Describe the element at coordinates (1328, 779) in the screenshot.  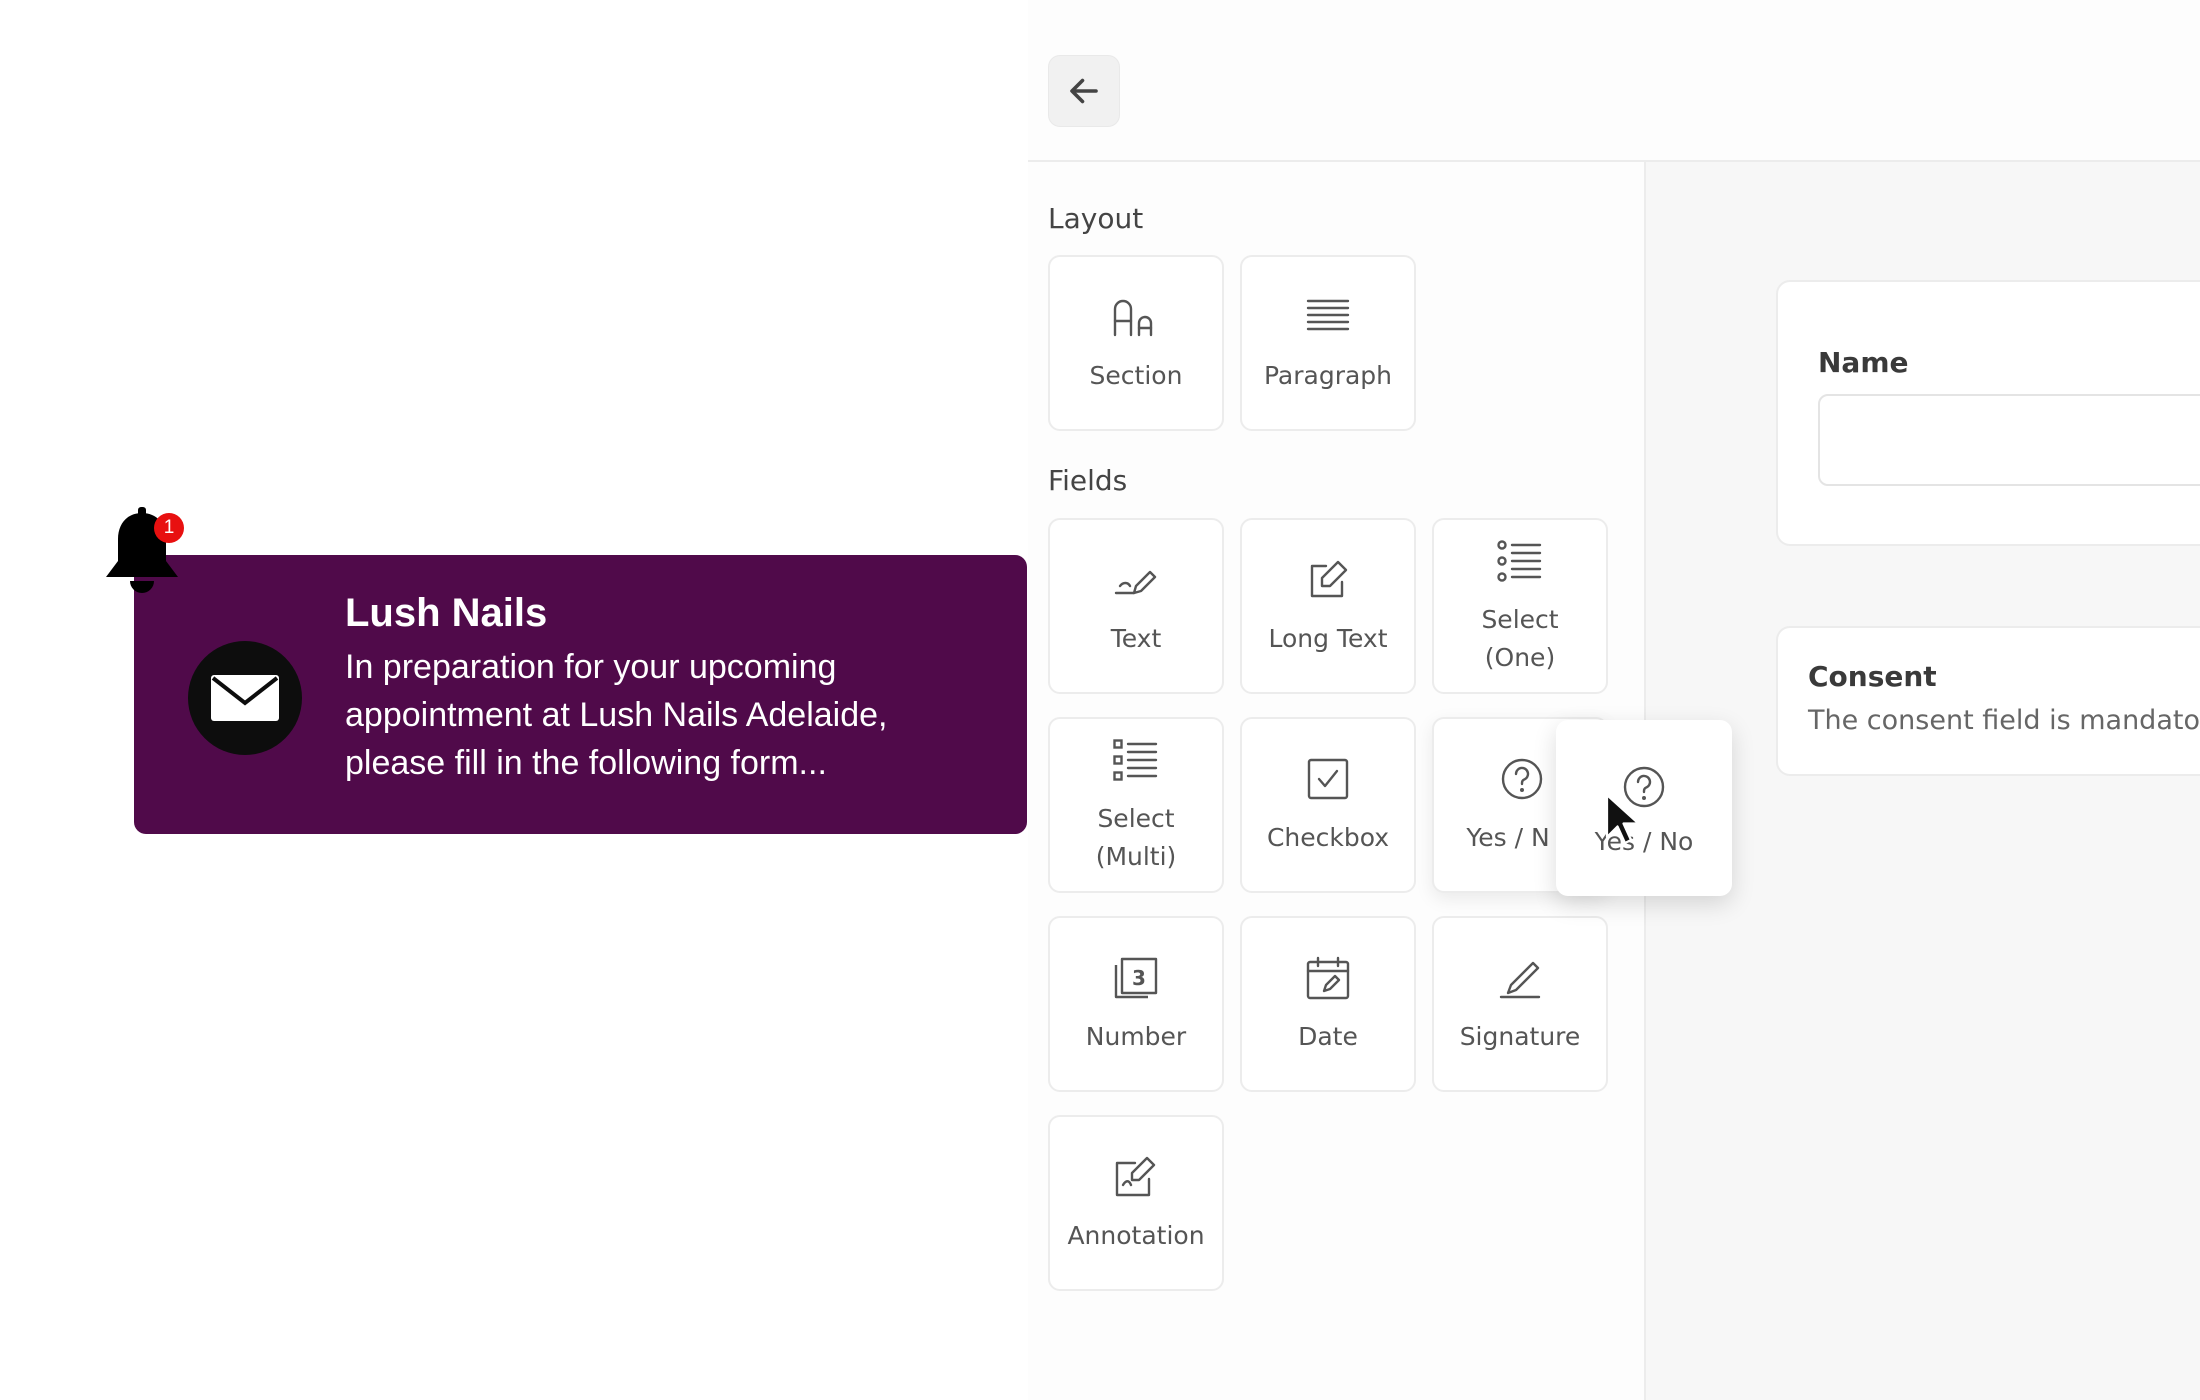
I see `checkbox-icon` at that location.